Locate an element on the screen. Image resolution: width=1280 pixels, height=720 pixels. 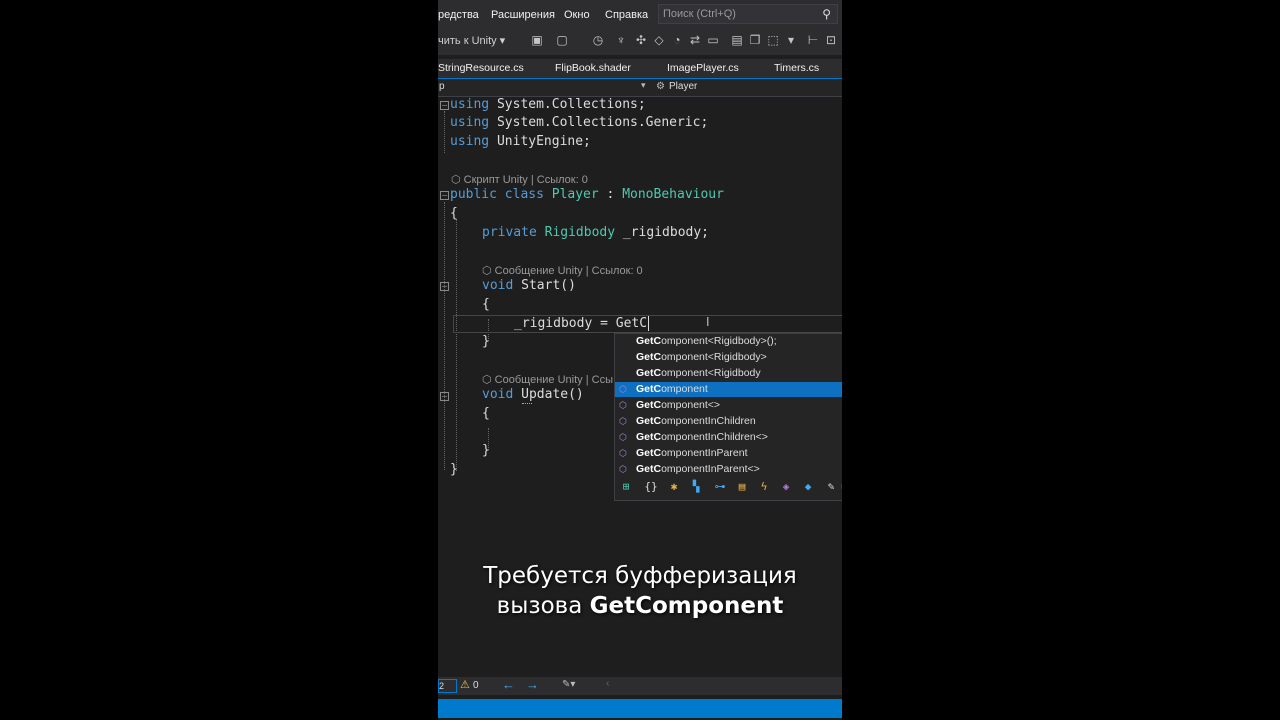
tag-icon: ◇ is located at coordinates (659, 40).